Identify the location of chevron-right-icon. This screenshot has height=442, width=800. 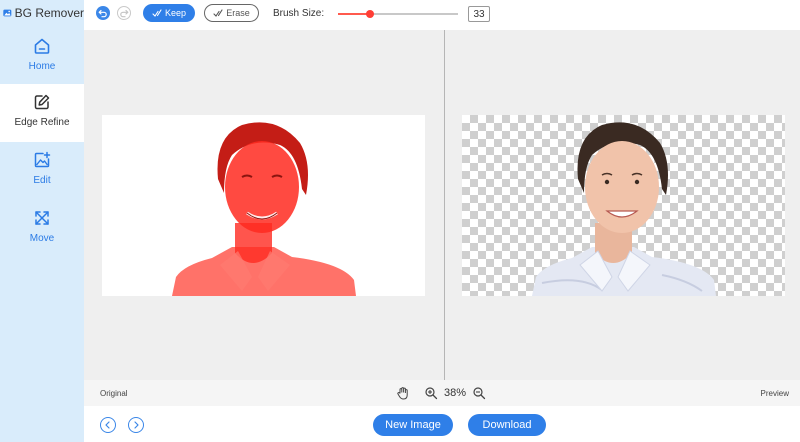
(136, 425).